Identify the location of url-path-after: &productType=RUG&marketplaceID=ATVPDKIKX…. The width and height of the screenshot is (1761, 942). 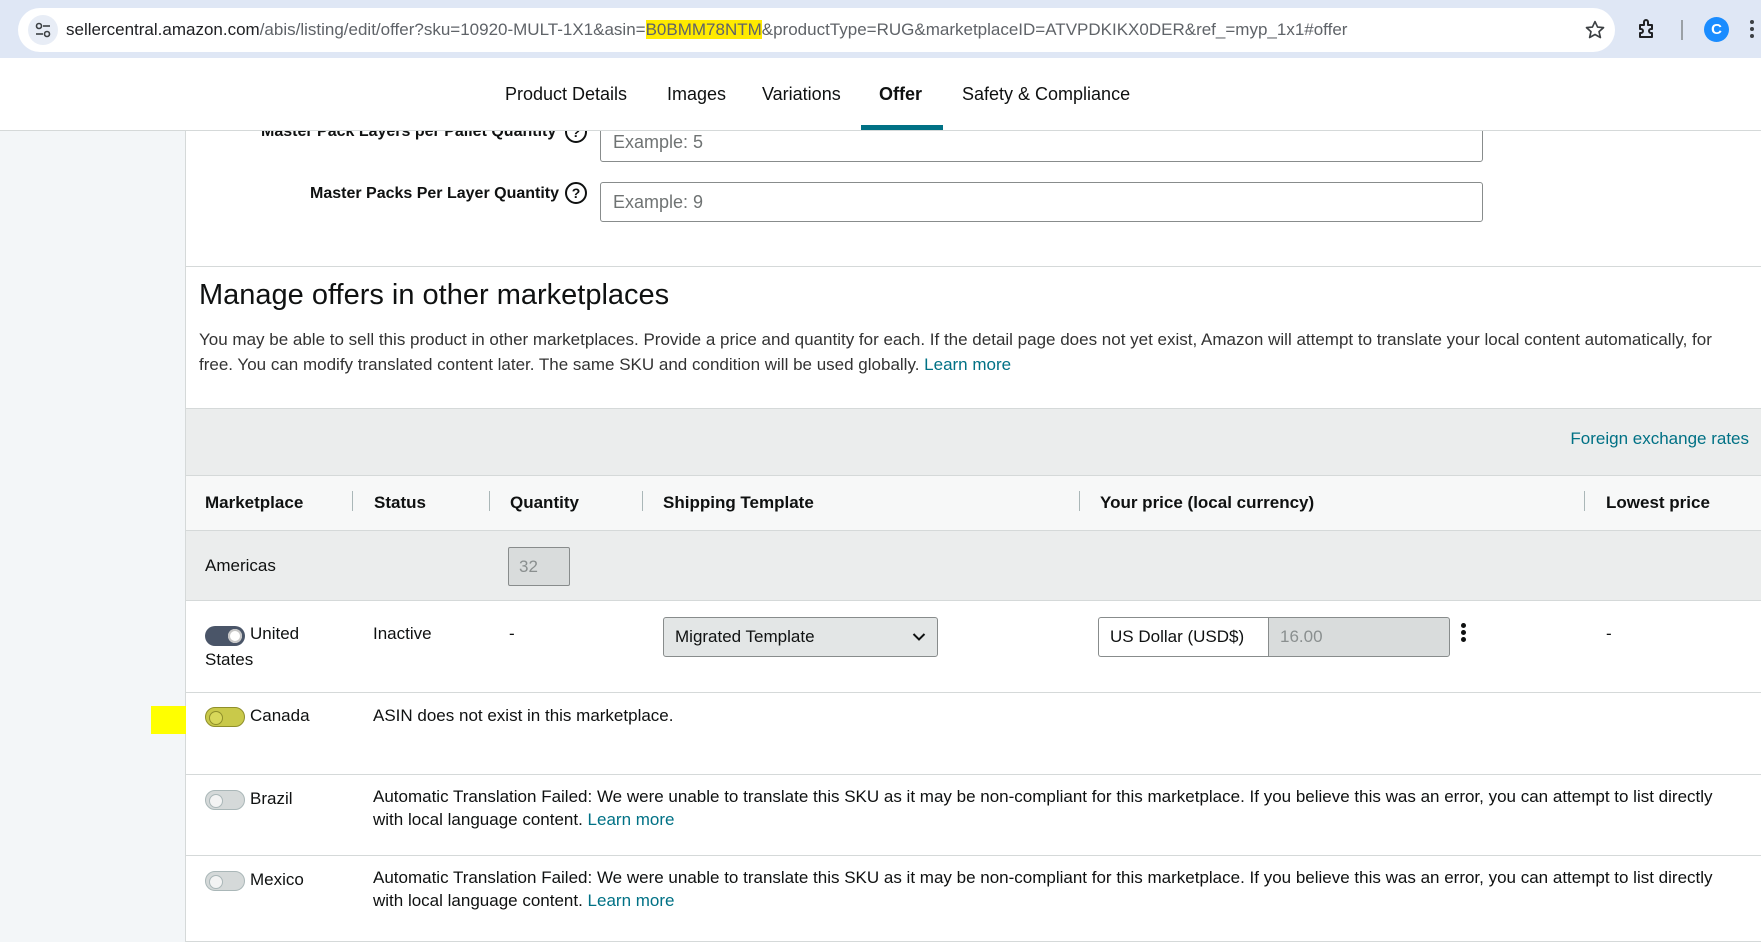
(1054, 29).